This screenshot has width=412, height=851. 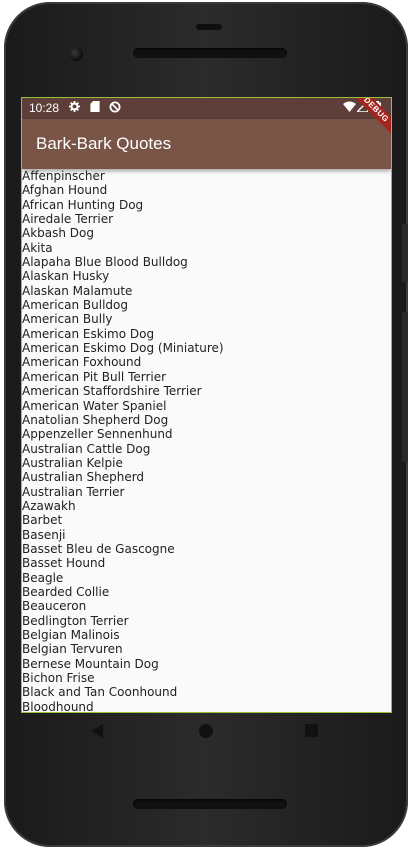 I want to click on list-item: American Eskimo Dog, so click(x=206, y=334).